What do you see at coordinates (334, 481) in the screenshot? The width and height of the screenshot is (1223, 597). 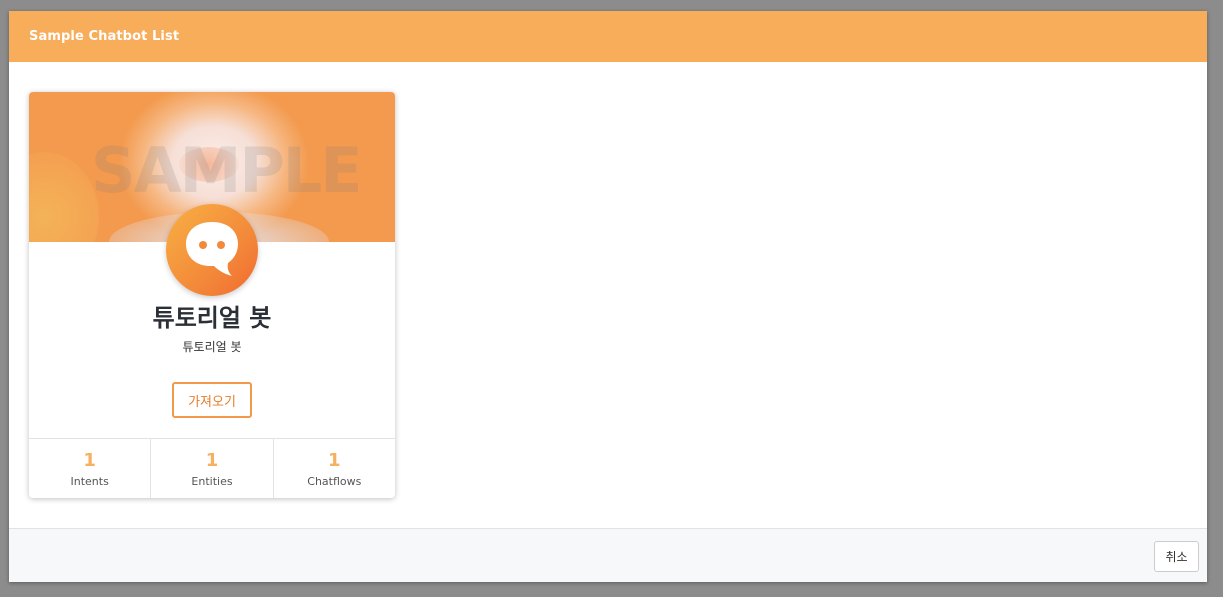 I see `stat-label: Chatflows` at bounding box center [334, 481].